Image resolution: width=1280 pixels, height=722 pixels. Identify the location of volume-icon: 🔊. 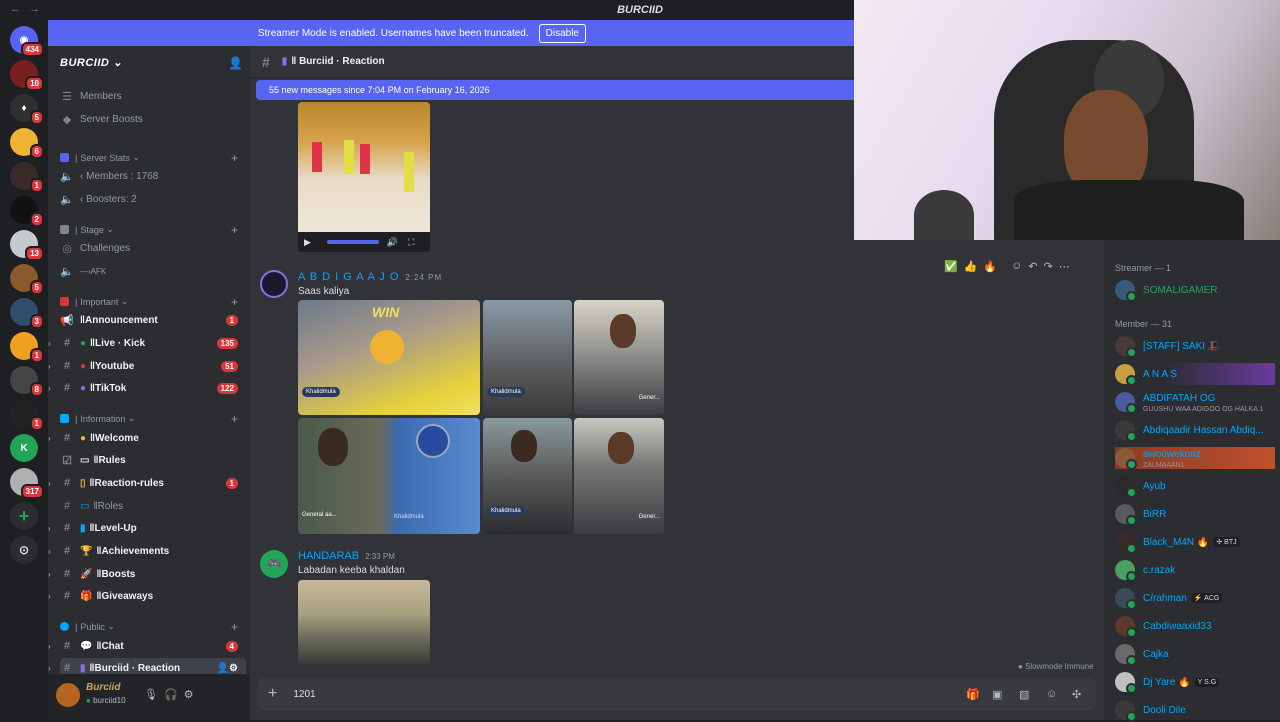
(392, 242).